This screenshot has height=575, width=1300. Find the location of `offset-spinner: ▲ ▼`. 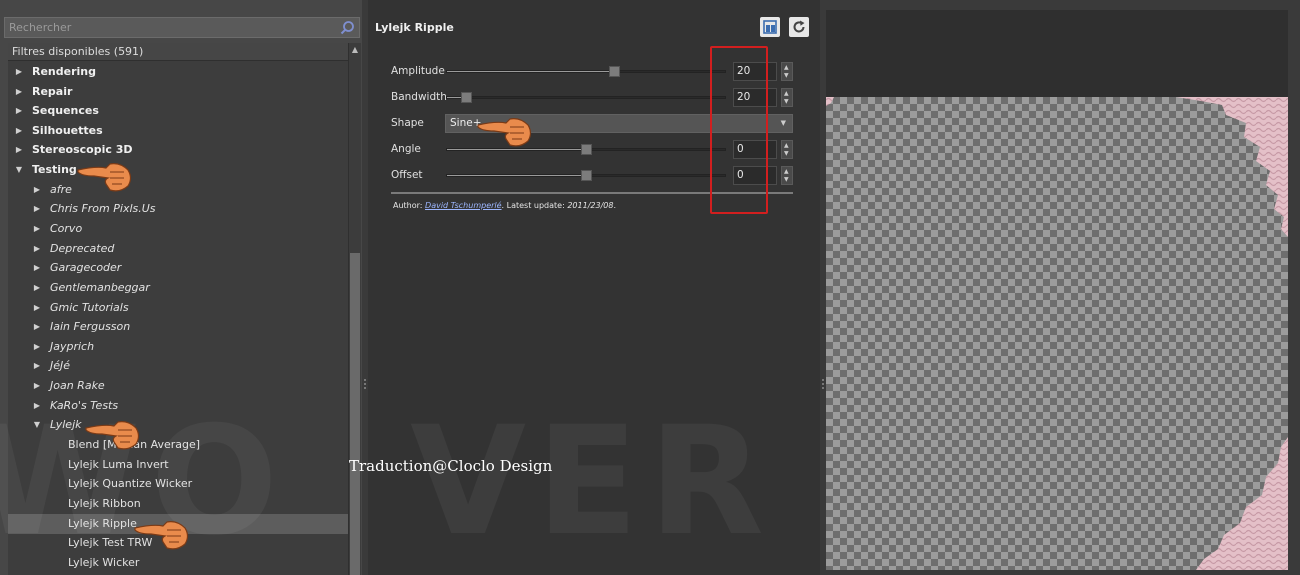

offset-spinner: ▲ ▼ is located at coordinates (787, 175).